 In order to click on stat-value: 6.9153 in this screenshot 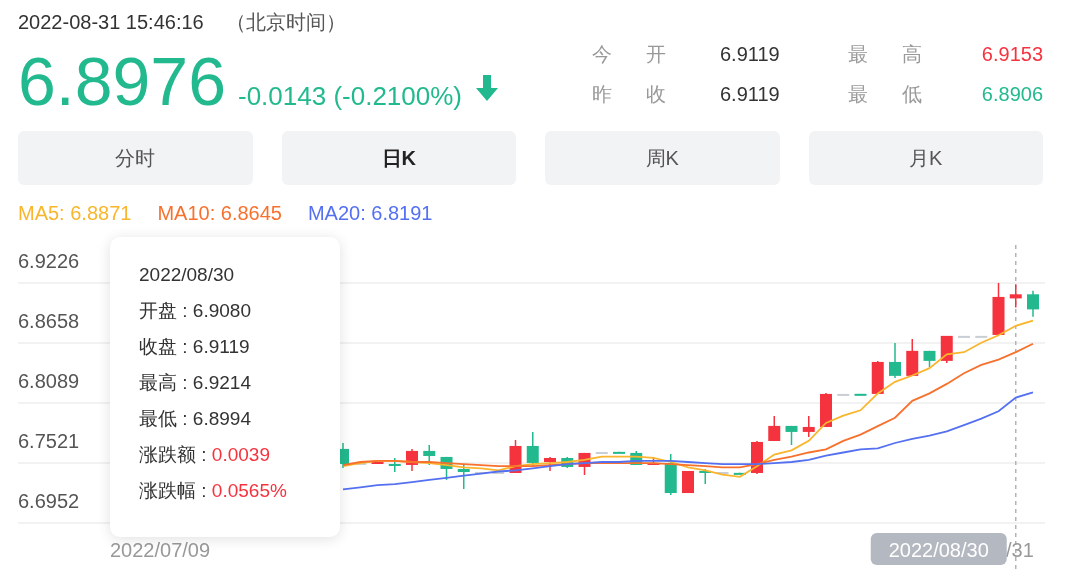, I will do `click(1011, 54)`.